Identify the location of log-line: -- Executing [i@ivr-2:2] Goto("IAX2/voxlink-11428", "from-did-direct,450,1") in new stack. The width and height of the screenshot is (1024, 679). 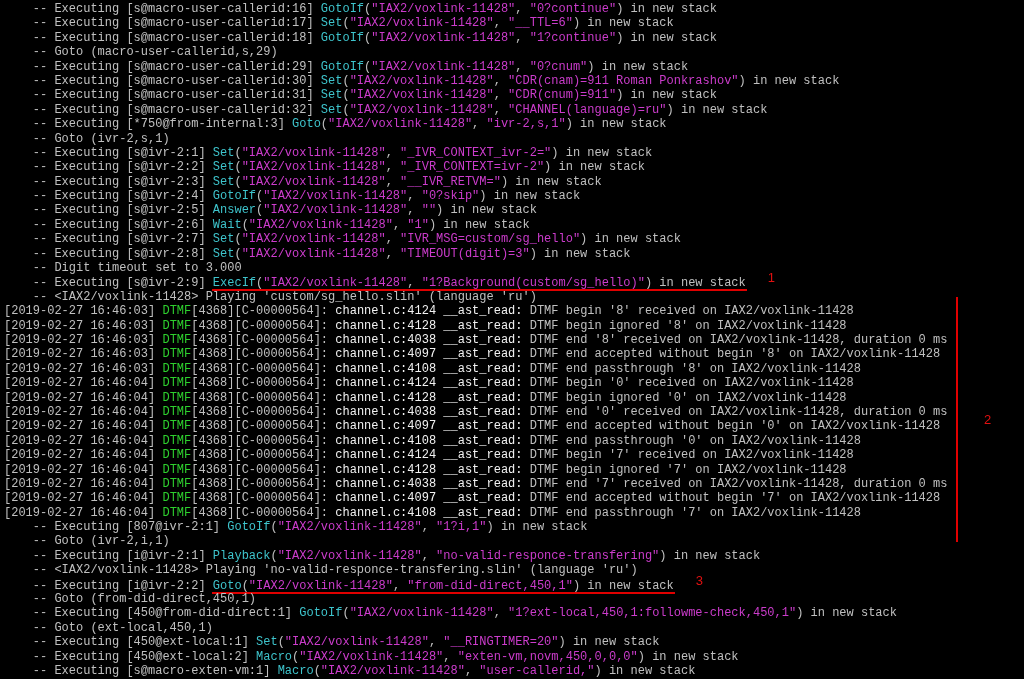
(353, 585).